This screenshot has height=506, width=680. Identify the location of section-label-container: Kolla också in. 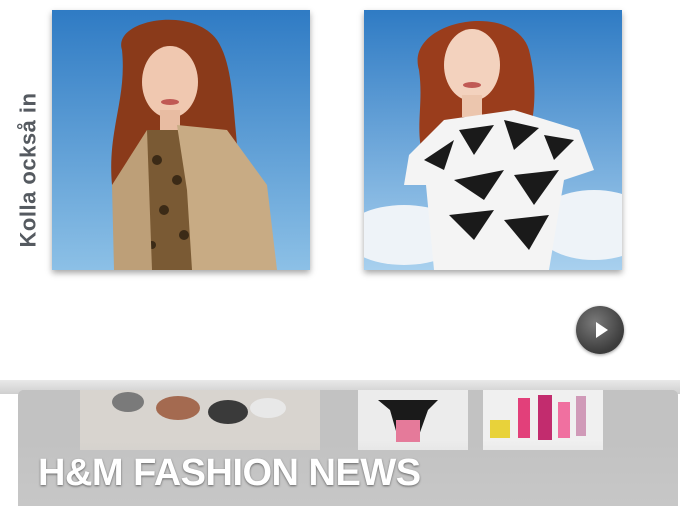
(28, 170).